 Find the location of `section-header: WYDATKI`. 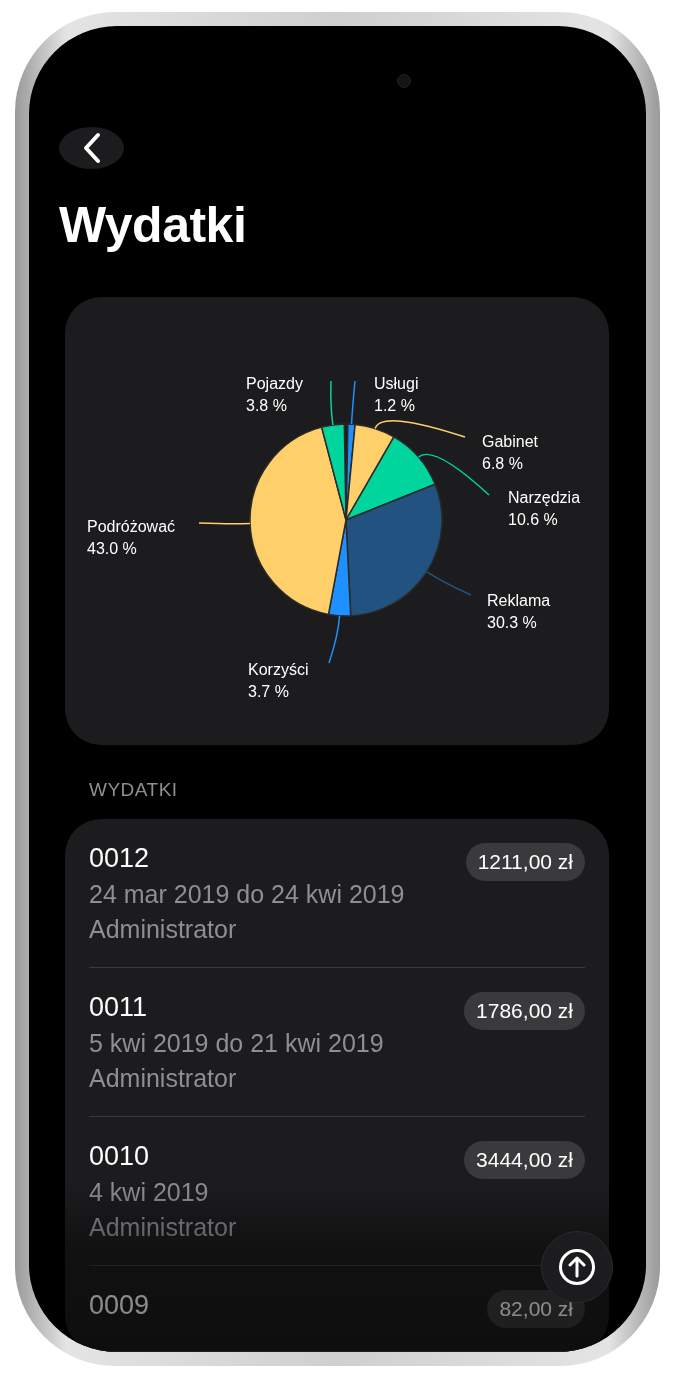

section-header: WYDATKI is located at coordinates (133, 790).